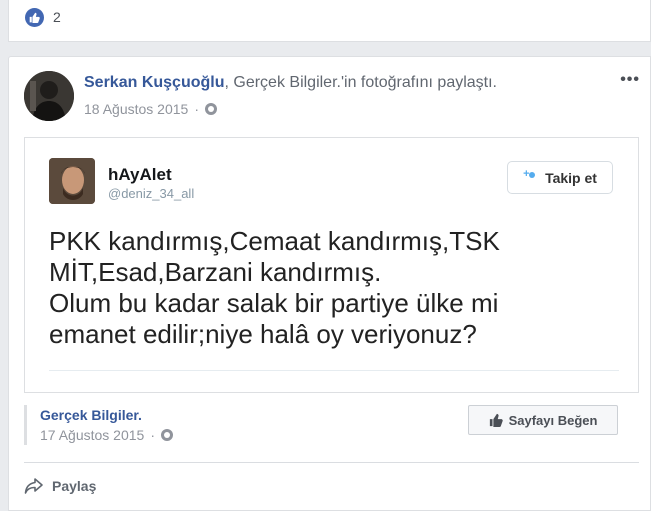  I want to click on follow-label: Takip et, so click(571, 177).